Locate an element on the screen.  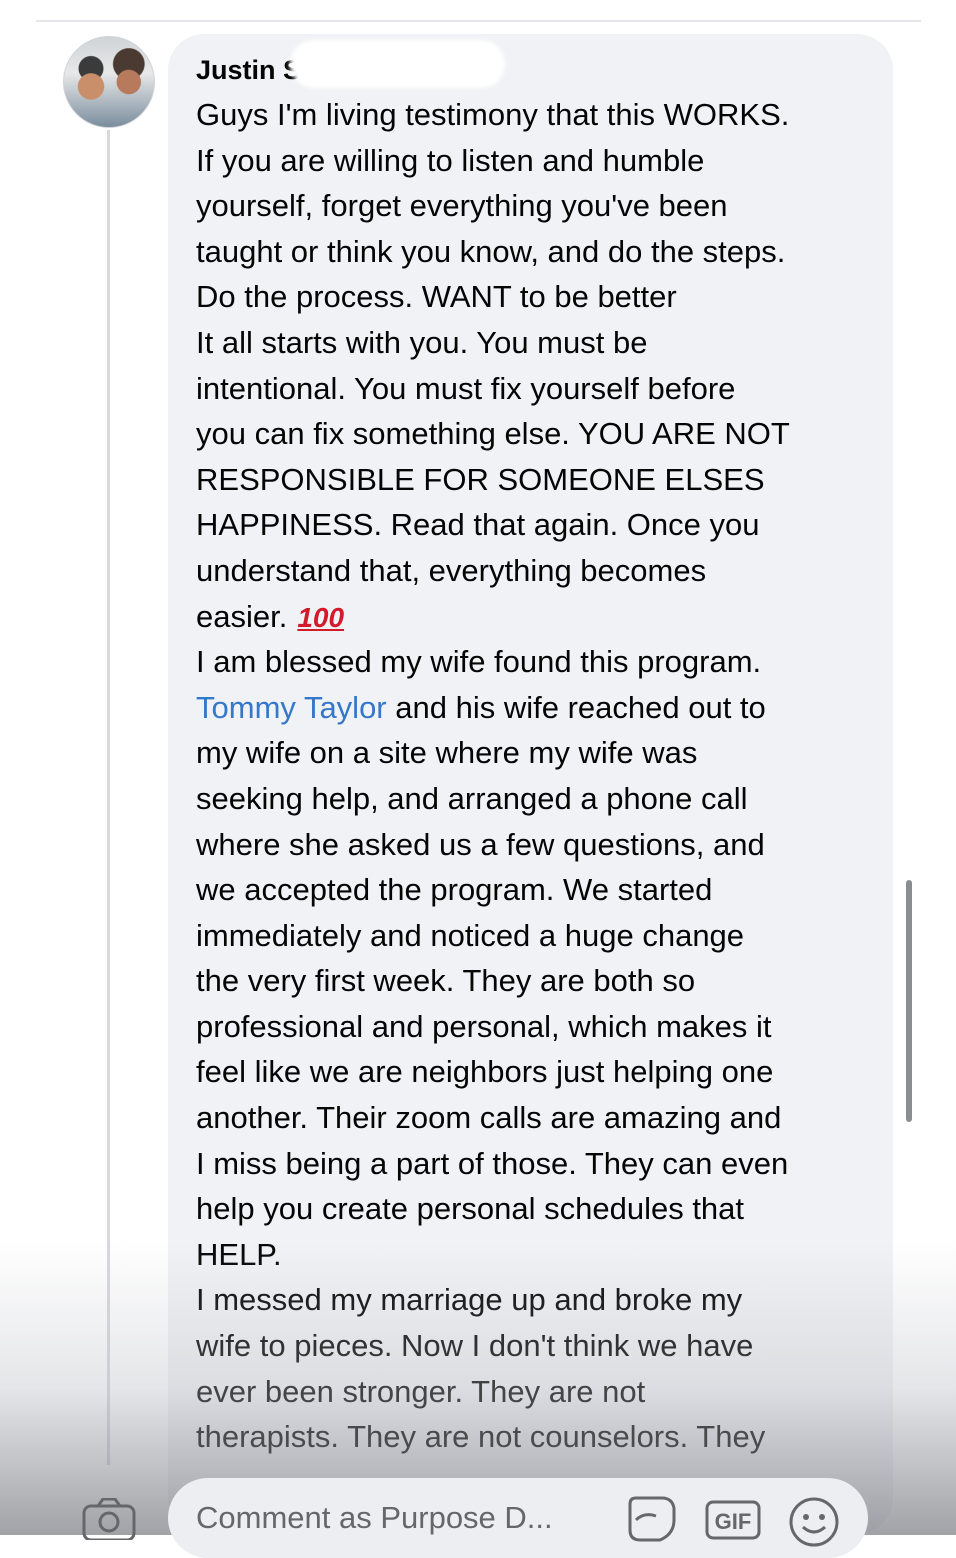
comment-line: you can fix something else. YOU ARE NOT is located at coordinates (493, 434).